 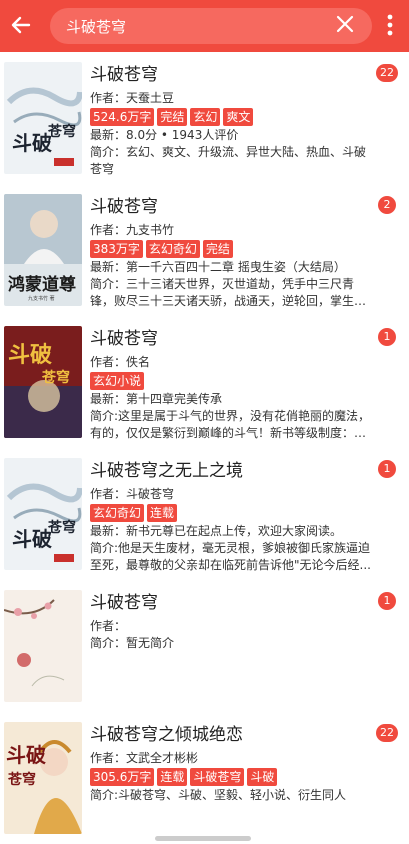 I want to click on book-author: 作者：斗破苍穹, so click(x=132, y=494).